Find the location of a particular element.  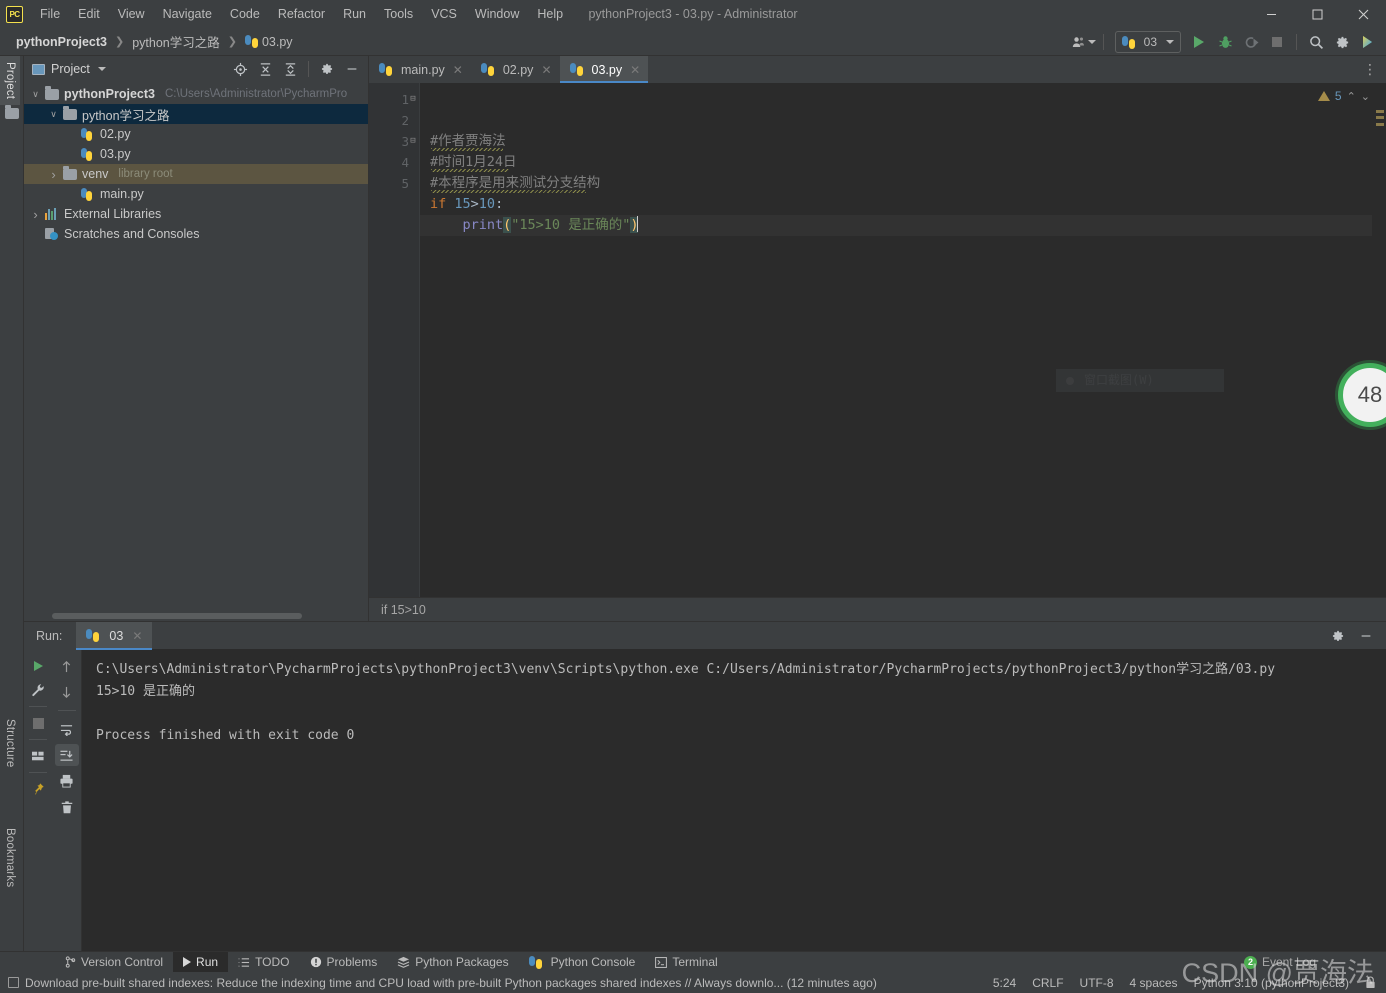

stop-button is located at coordinates (1277, 42).